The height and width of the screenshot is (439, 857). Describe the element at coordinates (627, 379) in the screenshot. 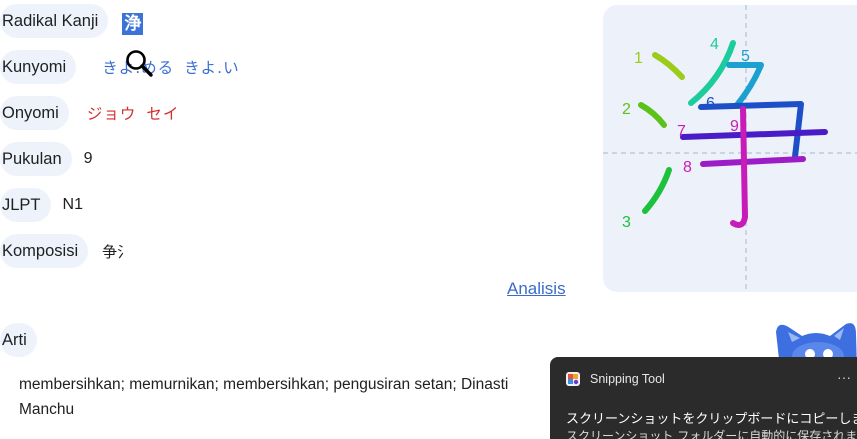

I see `notification-app-name: Snipping Tool` at that location.